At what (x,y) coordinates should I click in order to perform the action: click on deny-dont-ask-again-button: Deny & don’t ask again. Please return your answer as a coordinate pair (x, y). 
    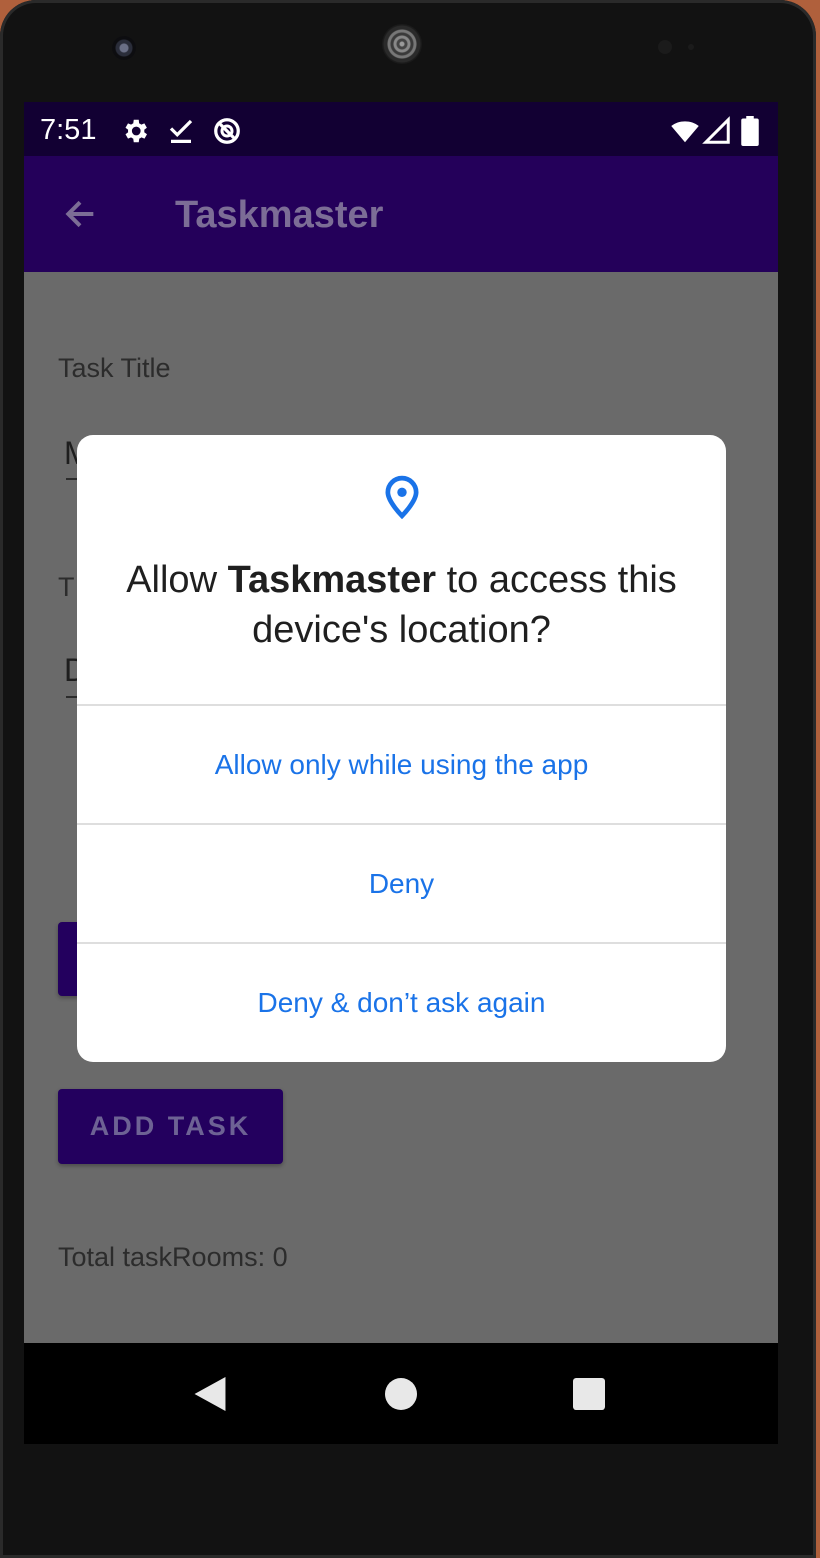
    Looking at the image, I should click on (401, 1002).